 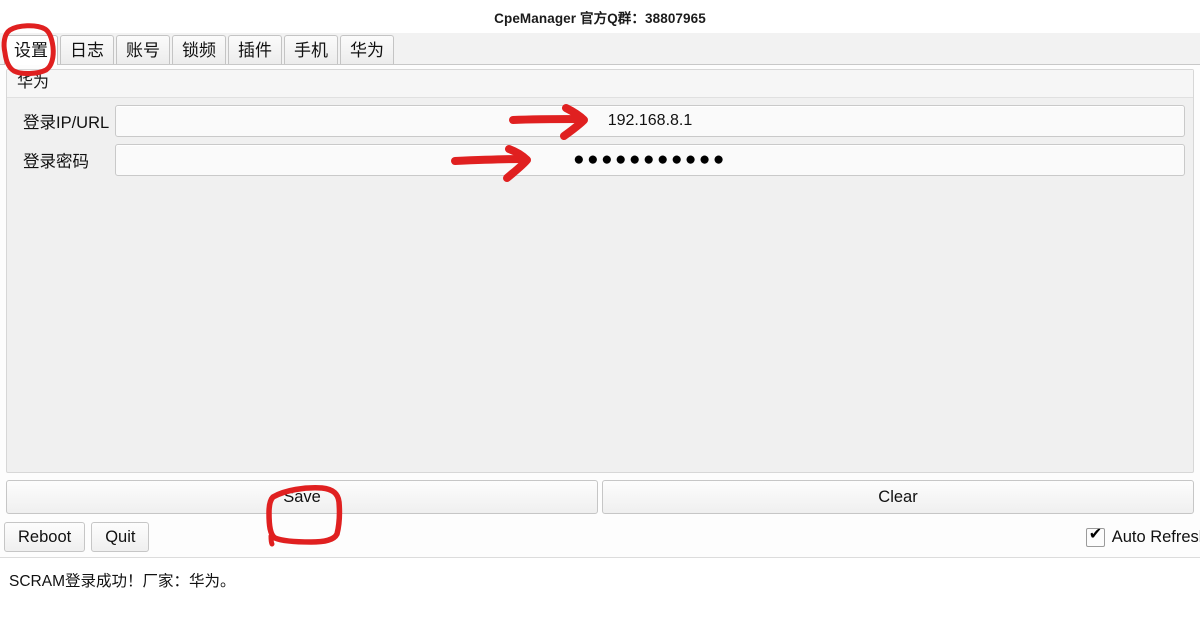 I want to click on check-icon: ✔, so click(x=1095, y=534).